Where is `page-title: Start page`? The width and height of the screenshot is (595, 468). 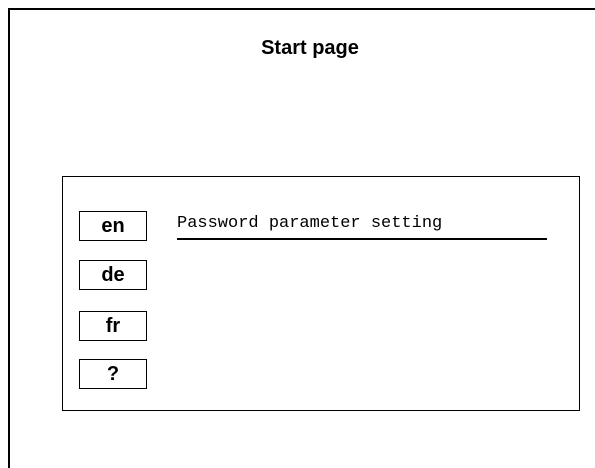 page-title: Start page is located at coordinates (310, 48).